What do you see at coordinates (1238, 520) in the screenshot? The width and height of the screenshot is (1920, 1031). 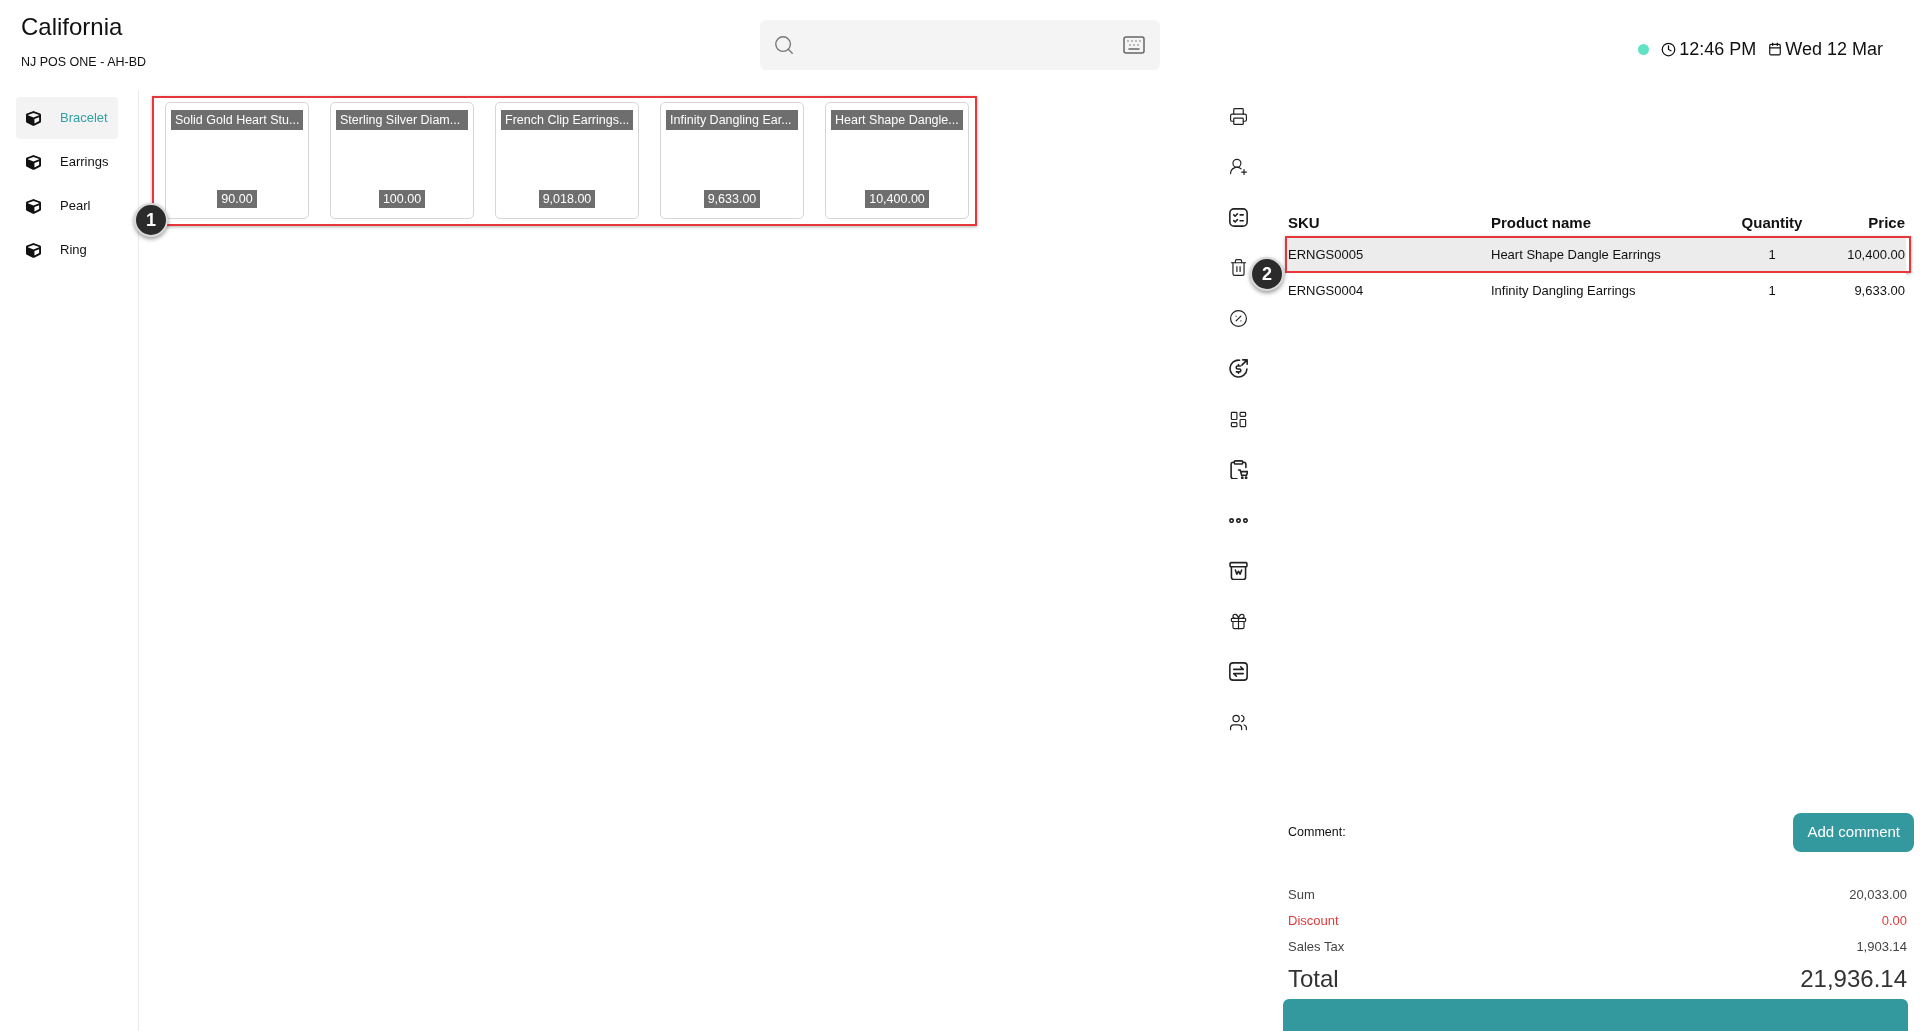 I see `dots-icon` at bounding box center [1238, 520].